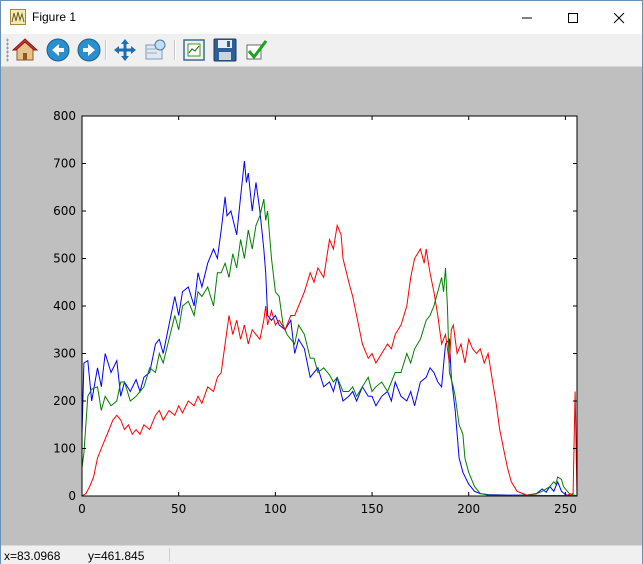 This screenshot has width=643, height=564. Describe the element at coordinates (64, 211) in the screenshot. I see `y-tick-label: 600` at that location.